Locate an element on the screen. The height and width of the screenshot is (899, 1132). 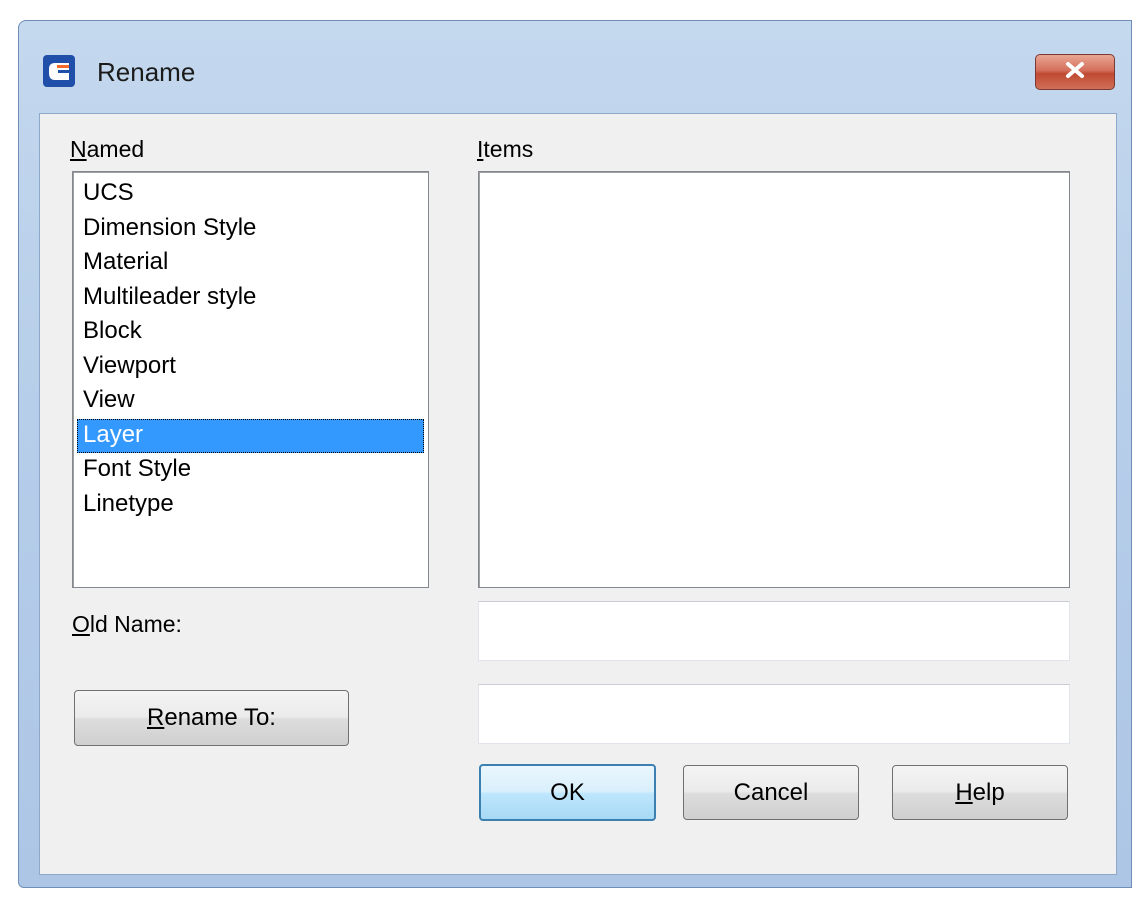
named-list-item: Multileader style is located at coordinates (250, 298).